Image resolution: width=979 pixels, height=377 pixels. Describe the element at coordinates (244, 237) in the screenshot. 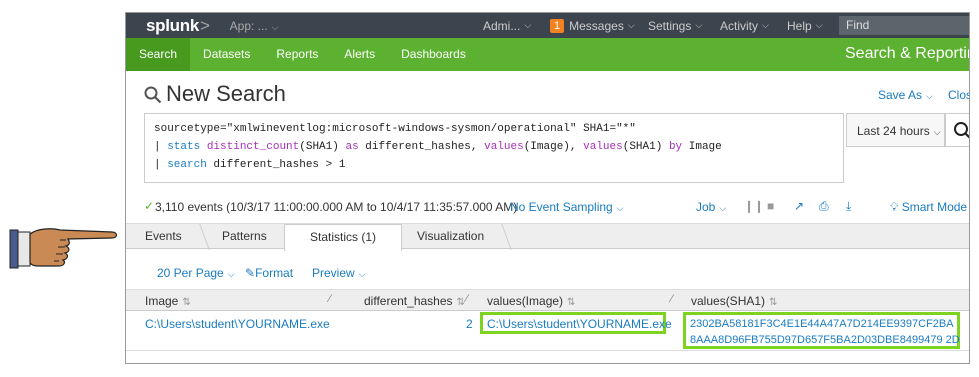

I see `tab-patterns: Patterns` at that location.